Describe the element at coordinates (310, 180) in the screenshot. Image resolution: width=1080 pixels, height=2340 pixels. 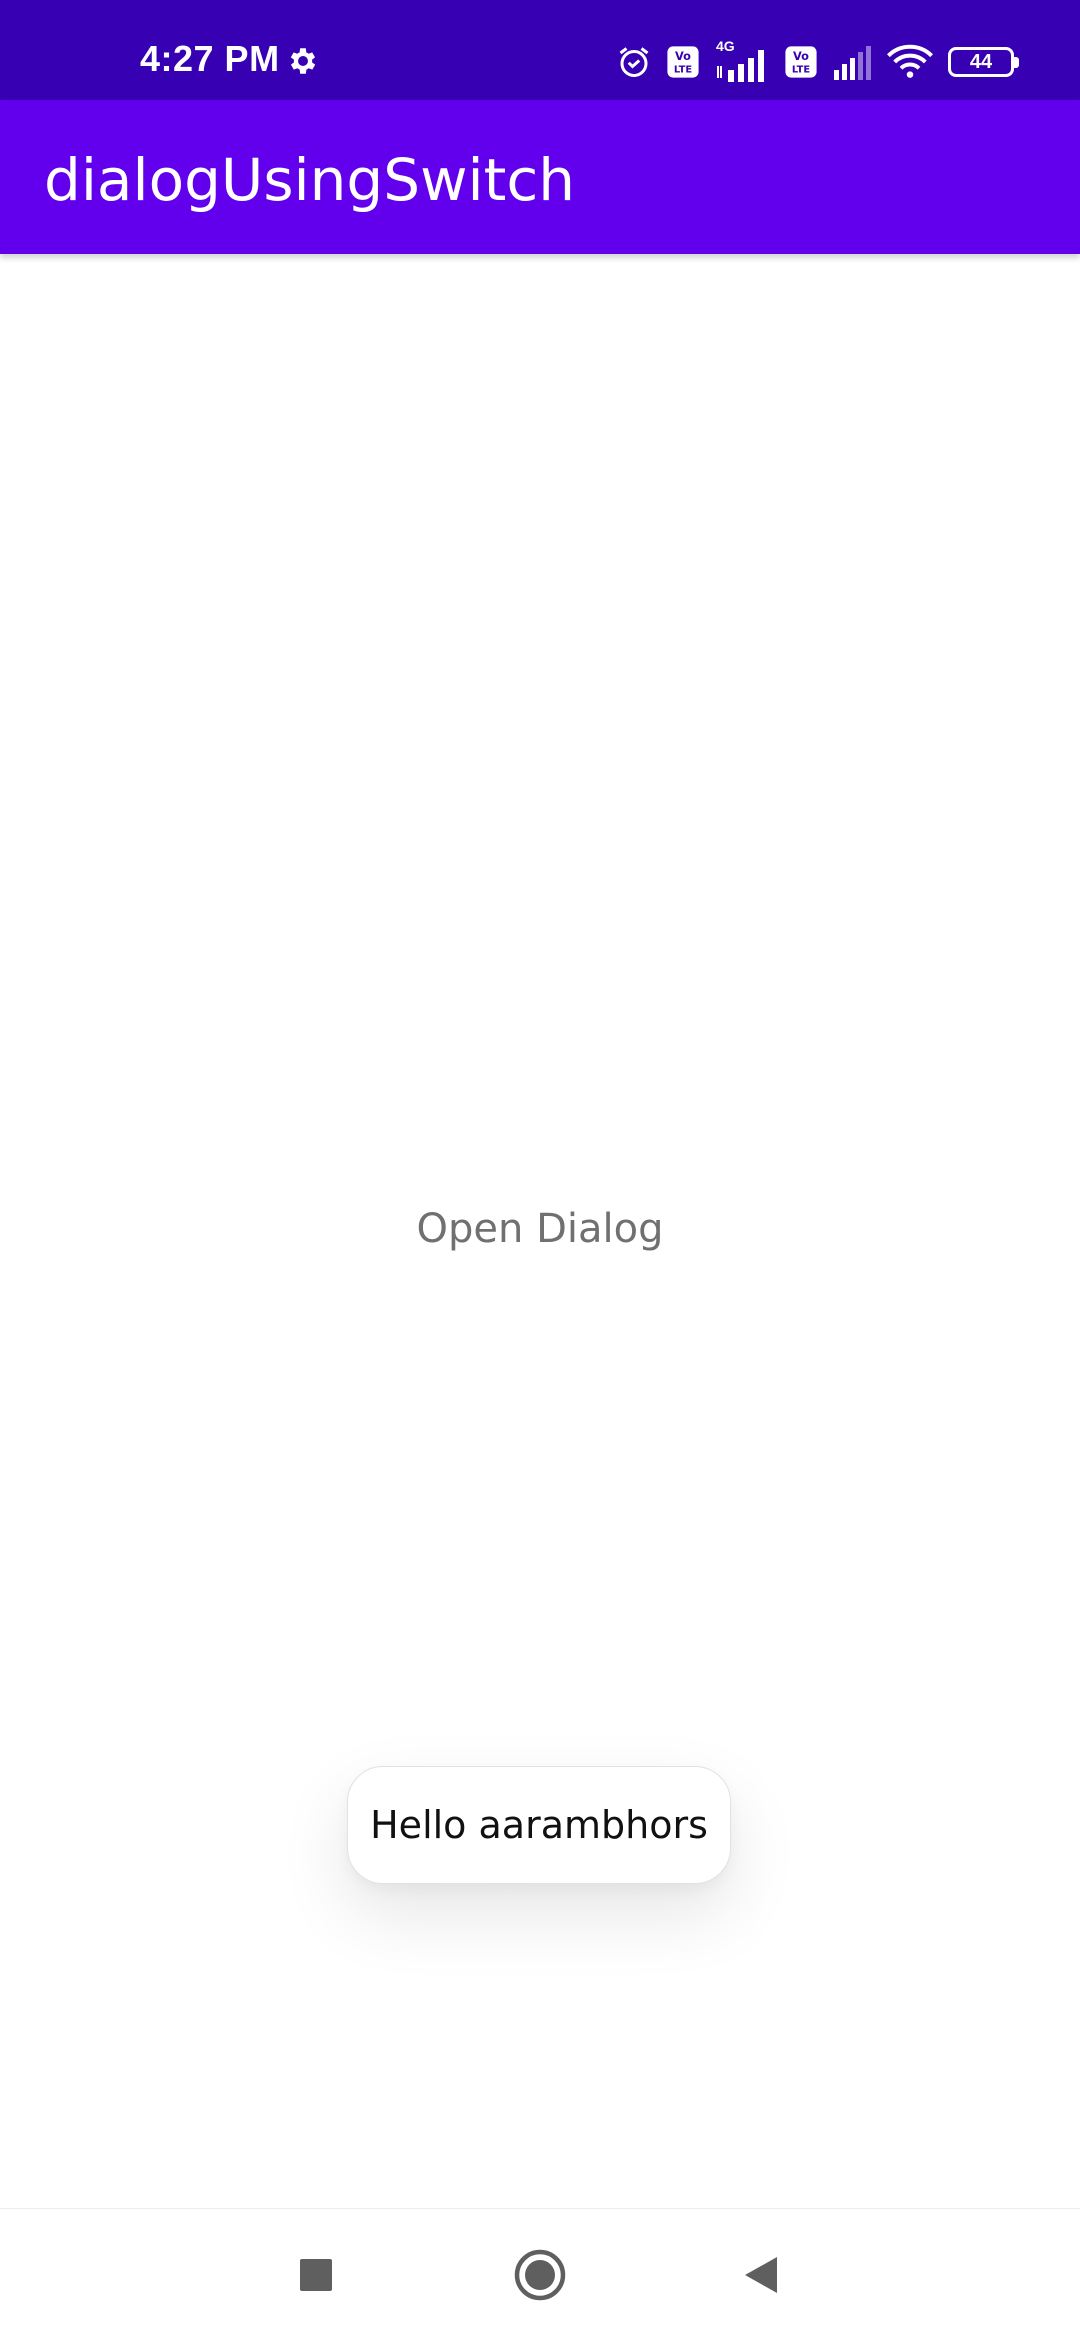
I see `app-title: dialogUsingSwitch` at that location.